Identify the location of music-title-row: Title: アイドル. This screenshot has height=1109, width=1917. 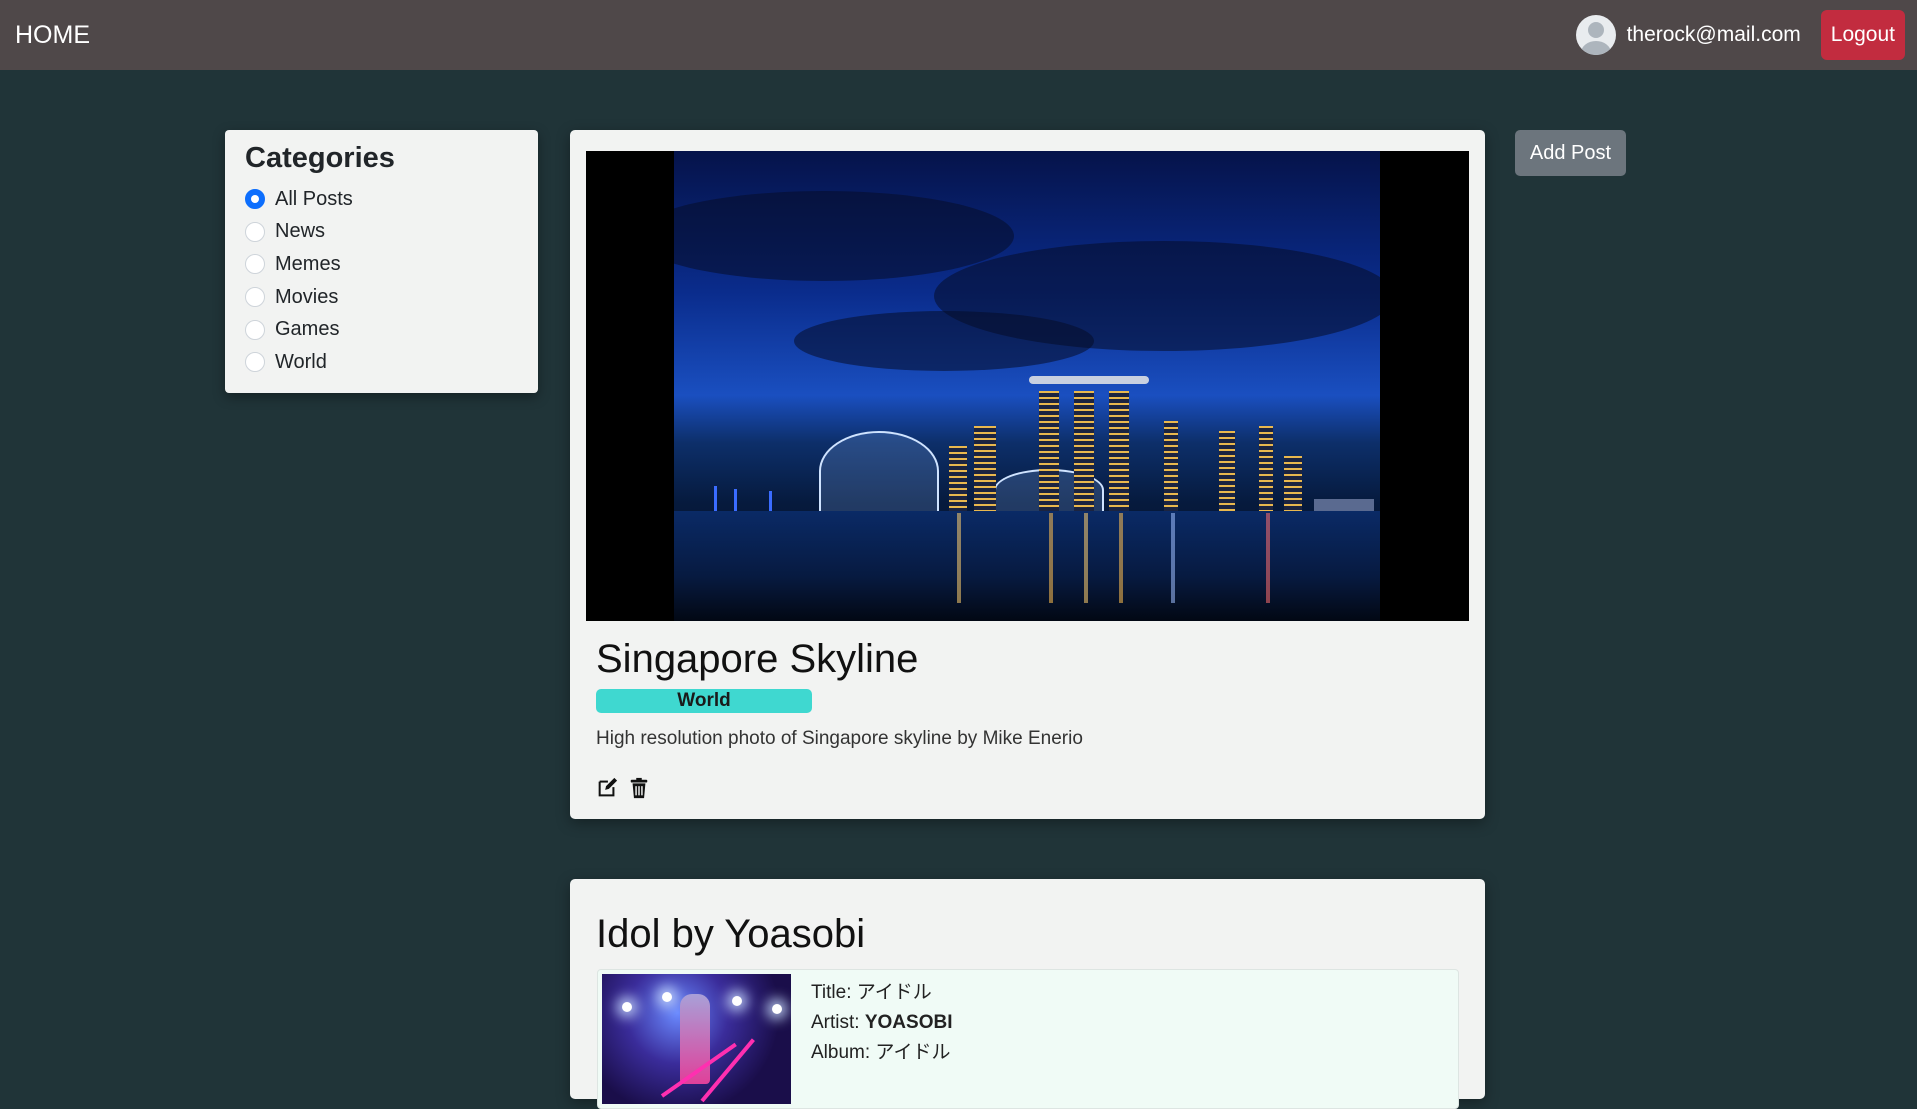
(881, 993).